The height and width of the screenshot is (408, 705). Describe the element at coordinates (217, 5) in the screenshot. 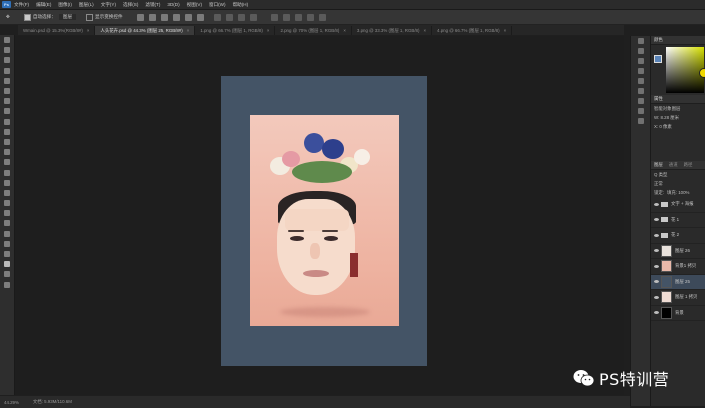

I see `menu-item-window: 窗口(W)` at that location.